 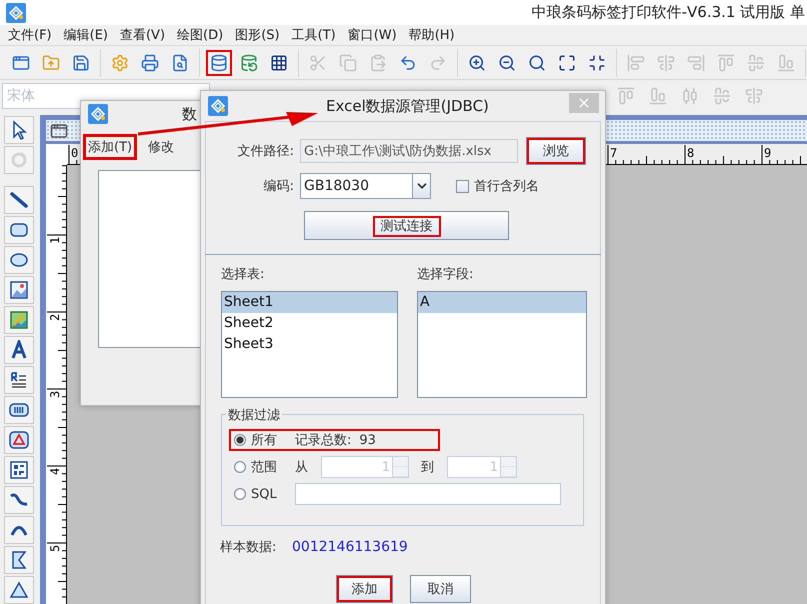 I want to click on menu-item: 绘图(D), so click(x=200, y=35).